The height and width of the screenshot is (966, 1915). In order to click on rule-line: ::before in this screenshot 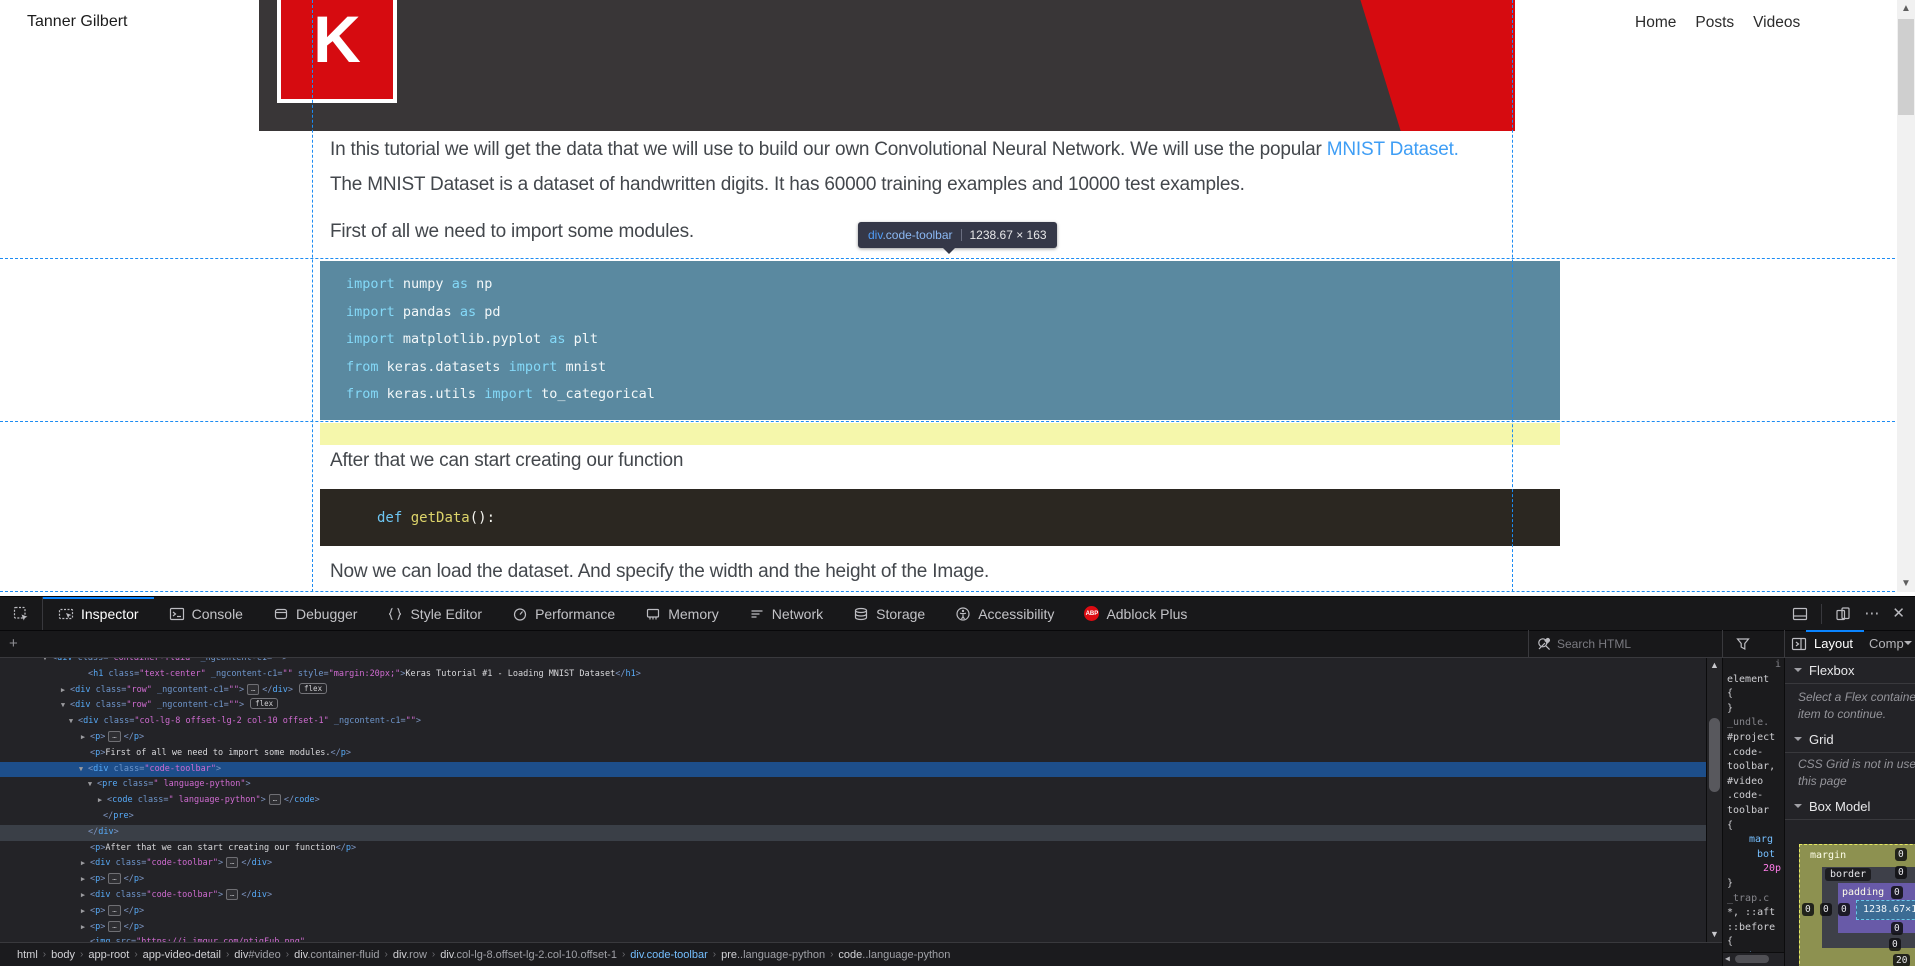, I will do `click(1753, 928)`.